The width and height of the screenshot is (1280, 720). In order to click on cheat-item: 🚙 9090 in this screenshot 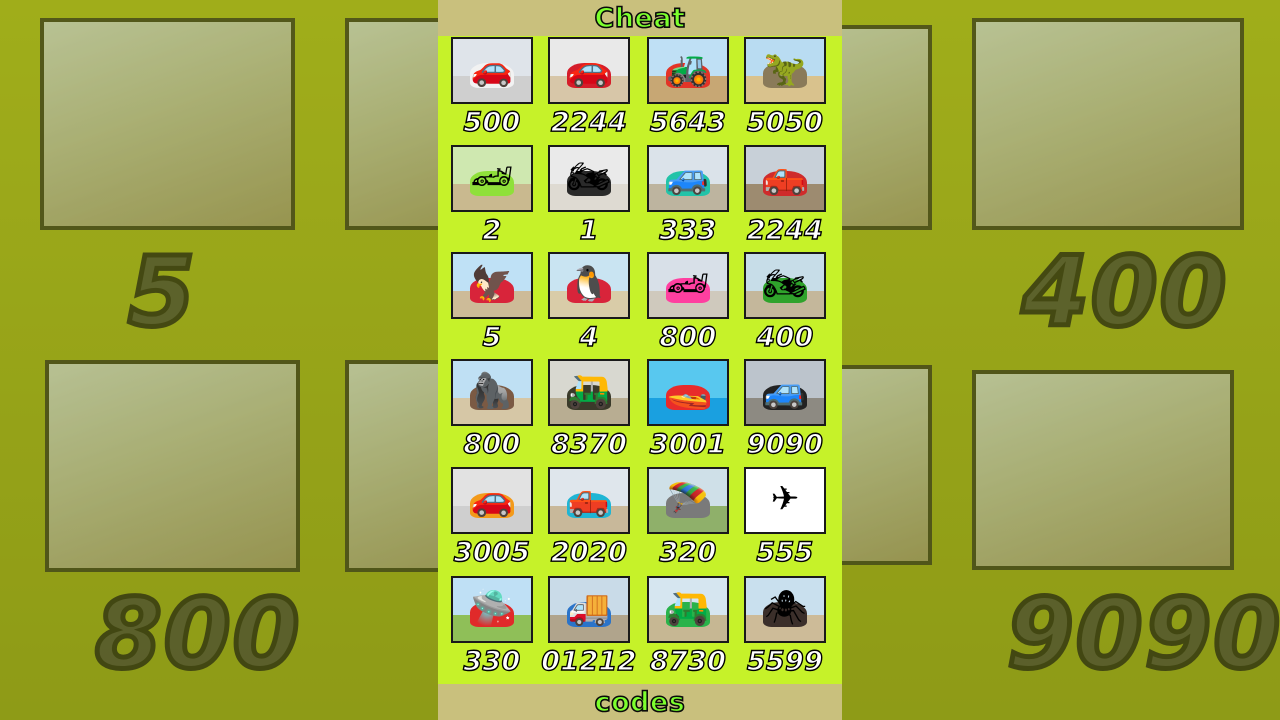, I will do `click(785, 412)`.